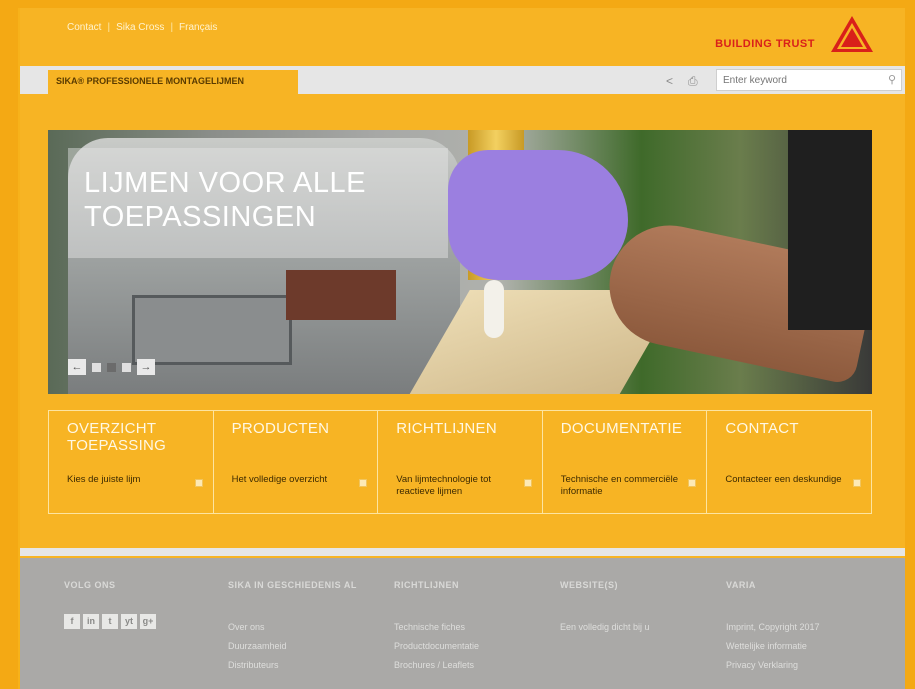 The image size is (915, 689). I want to click on facebook-icon: f, so click(72, 621).